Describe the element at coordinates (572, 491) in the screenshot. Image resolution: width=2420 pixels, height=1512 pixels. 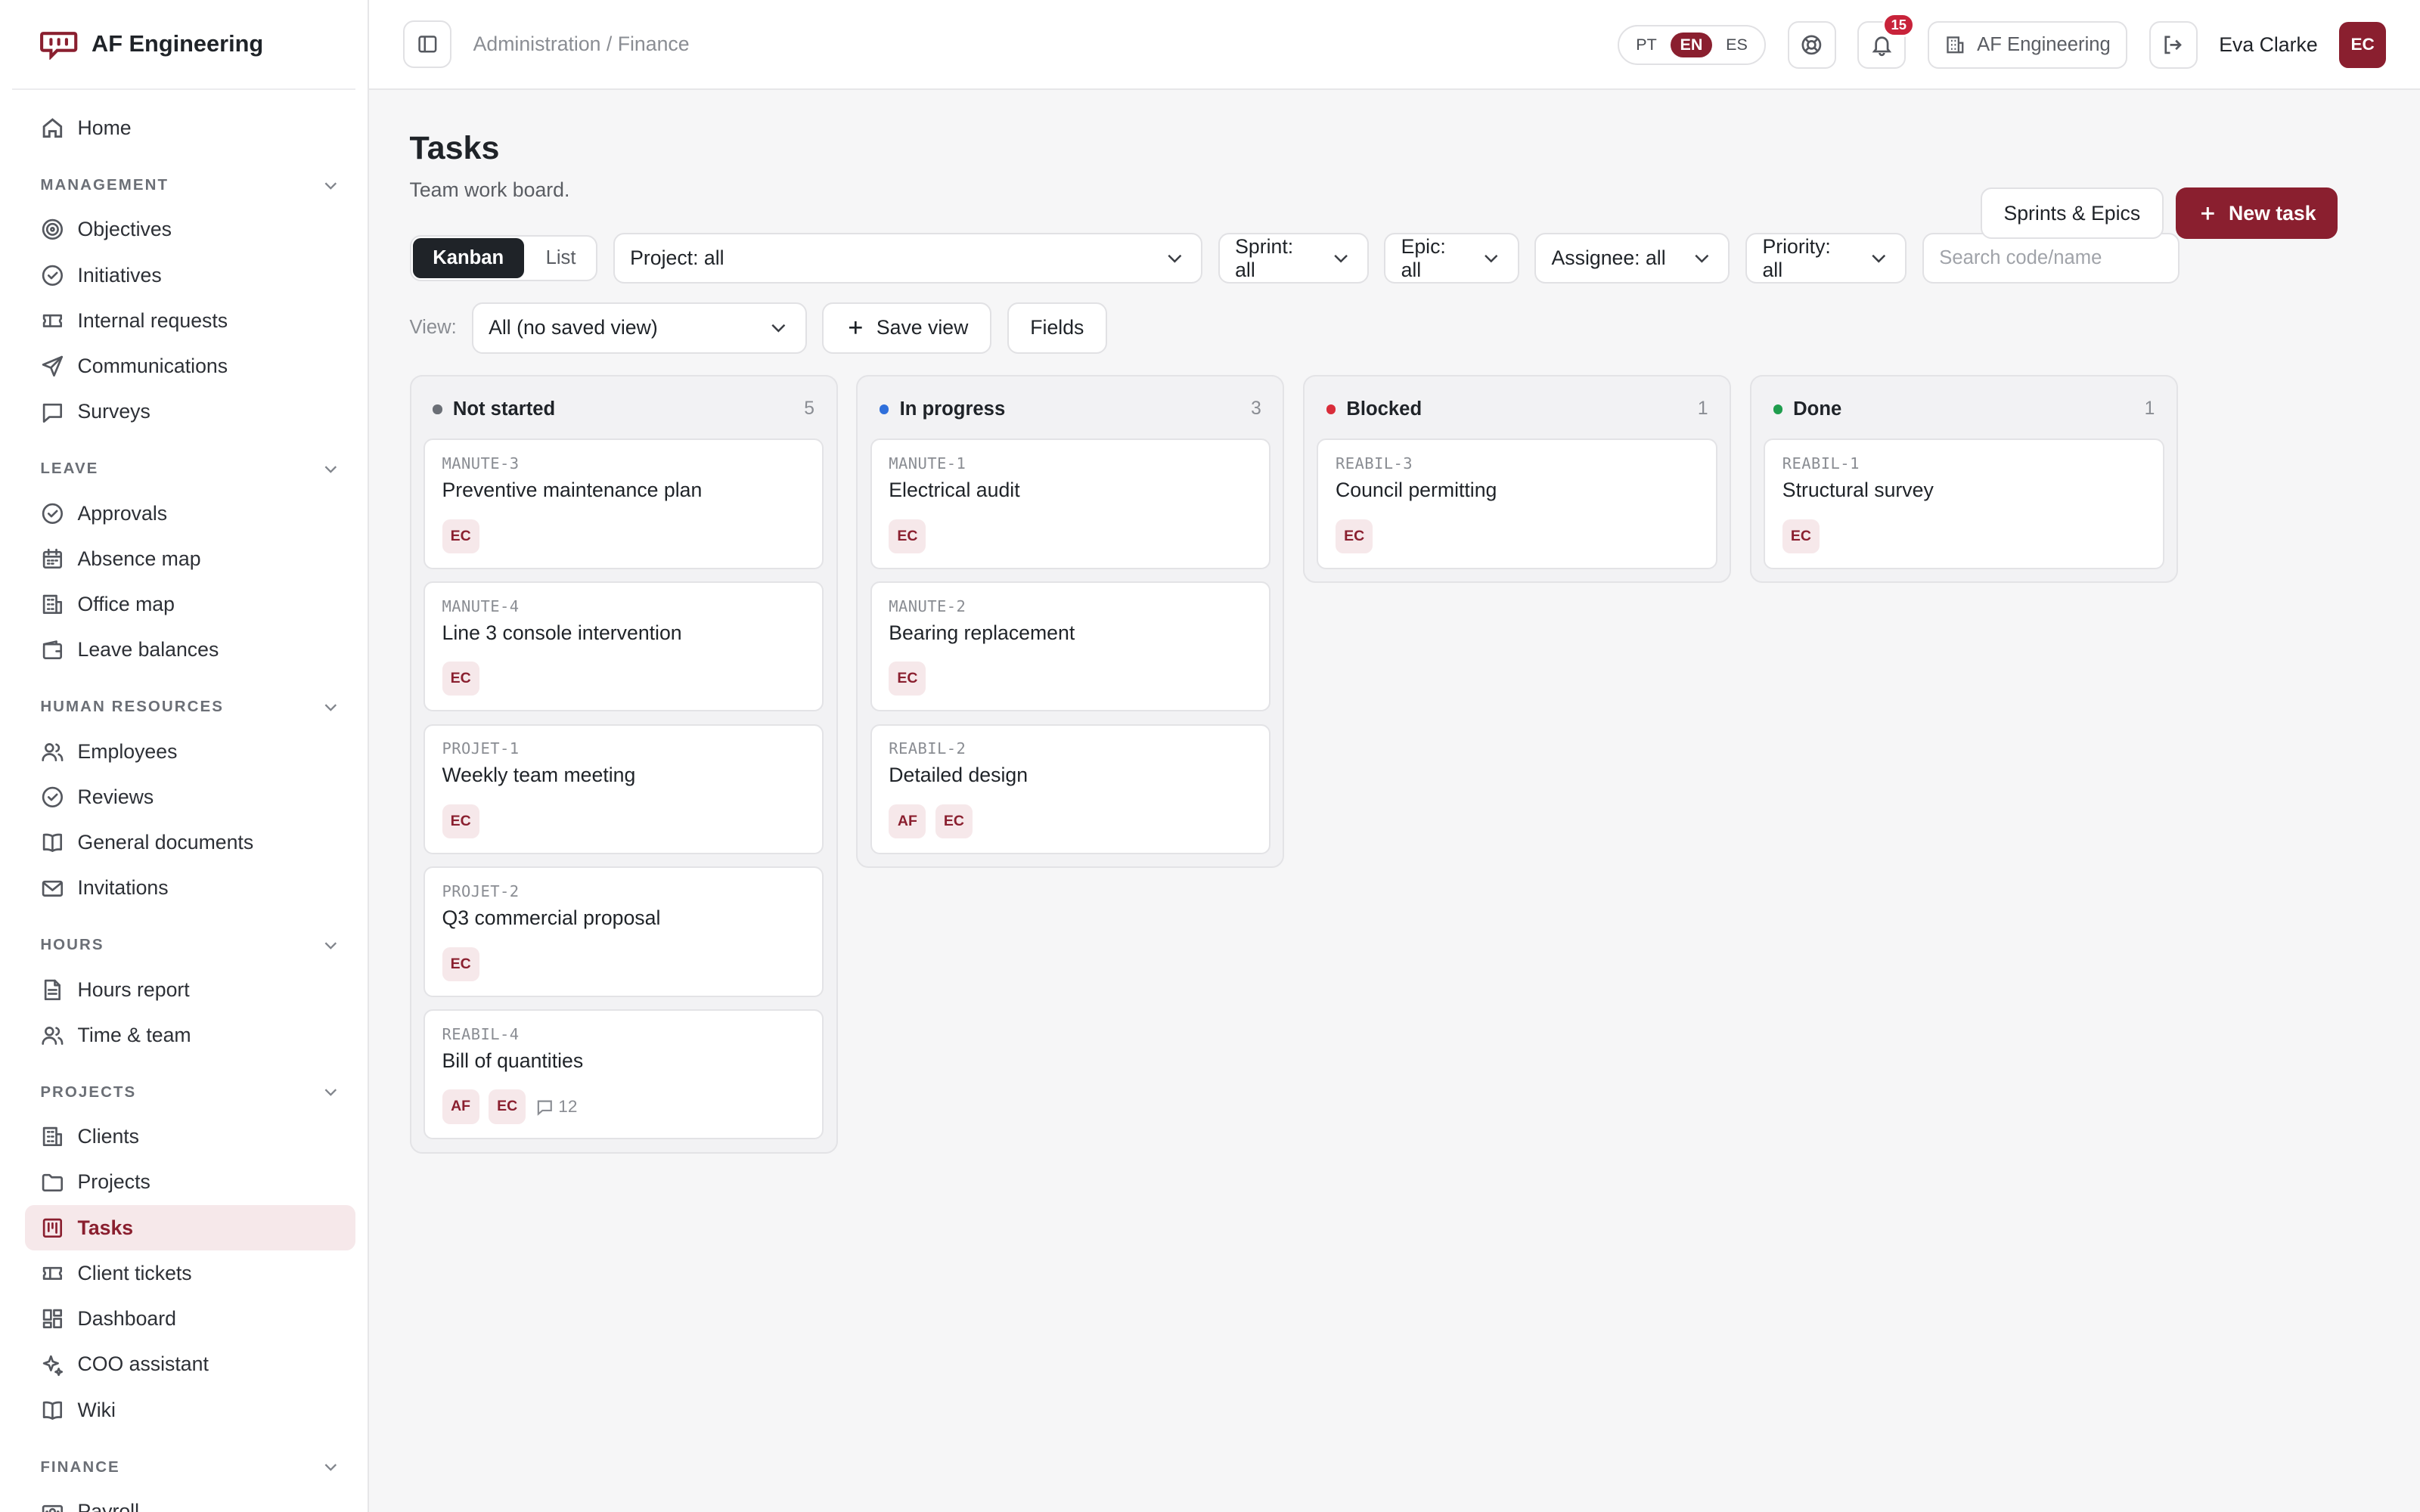
I see `task-title: Preventive maintenance plan` at that location.